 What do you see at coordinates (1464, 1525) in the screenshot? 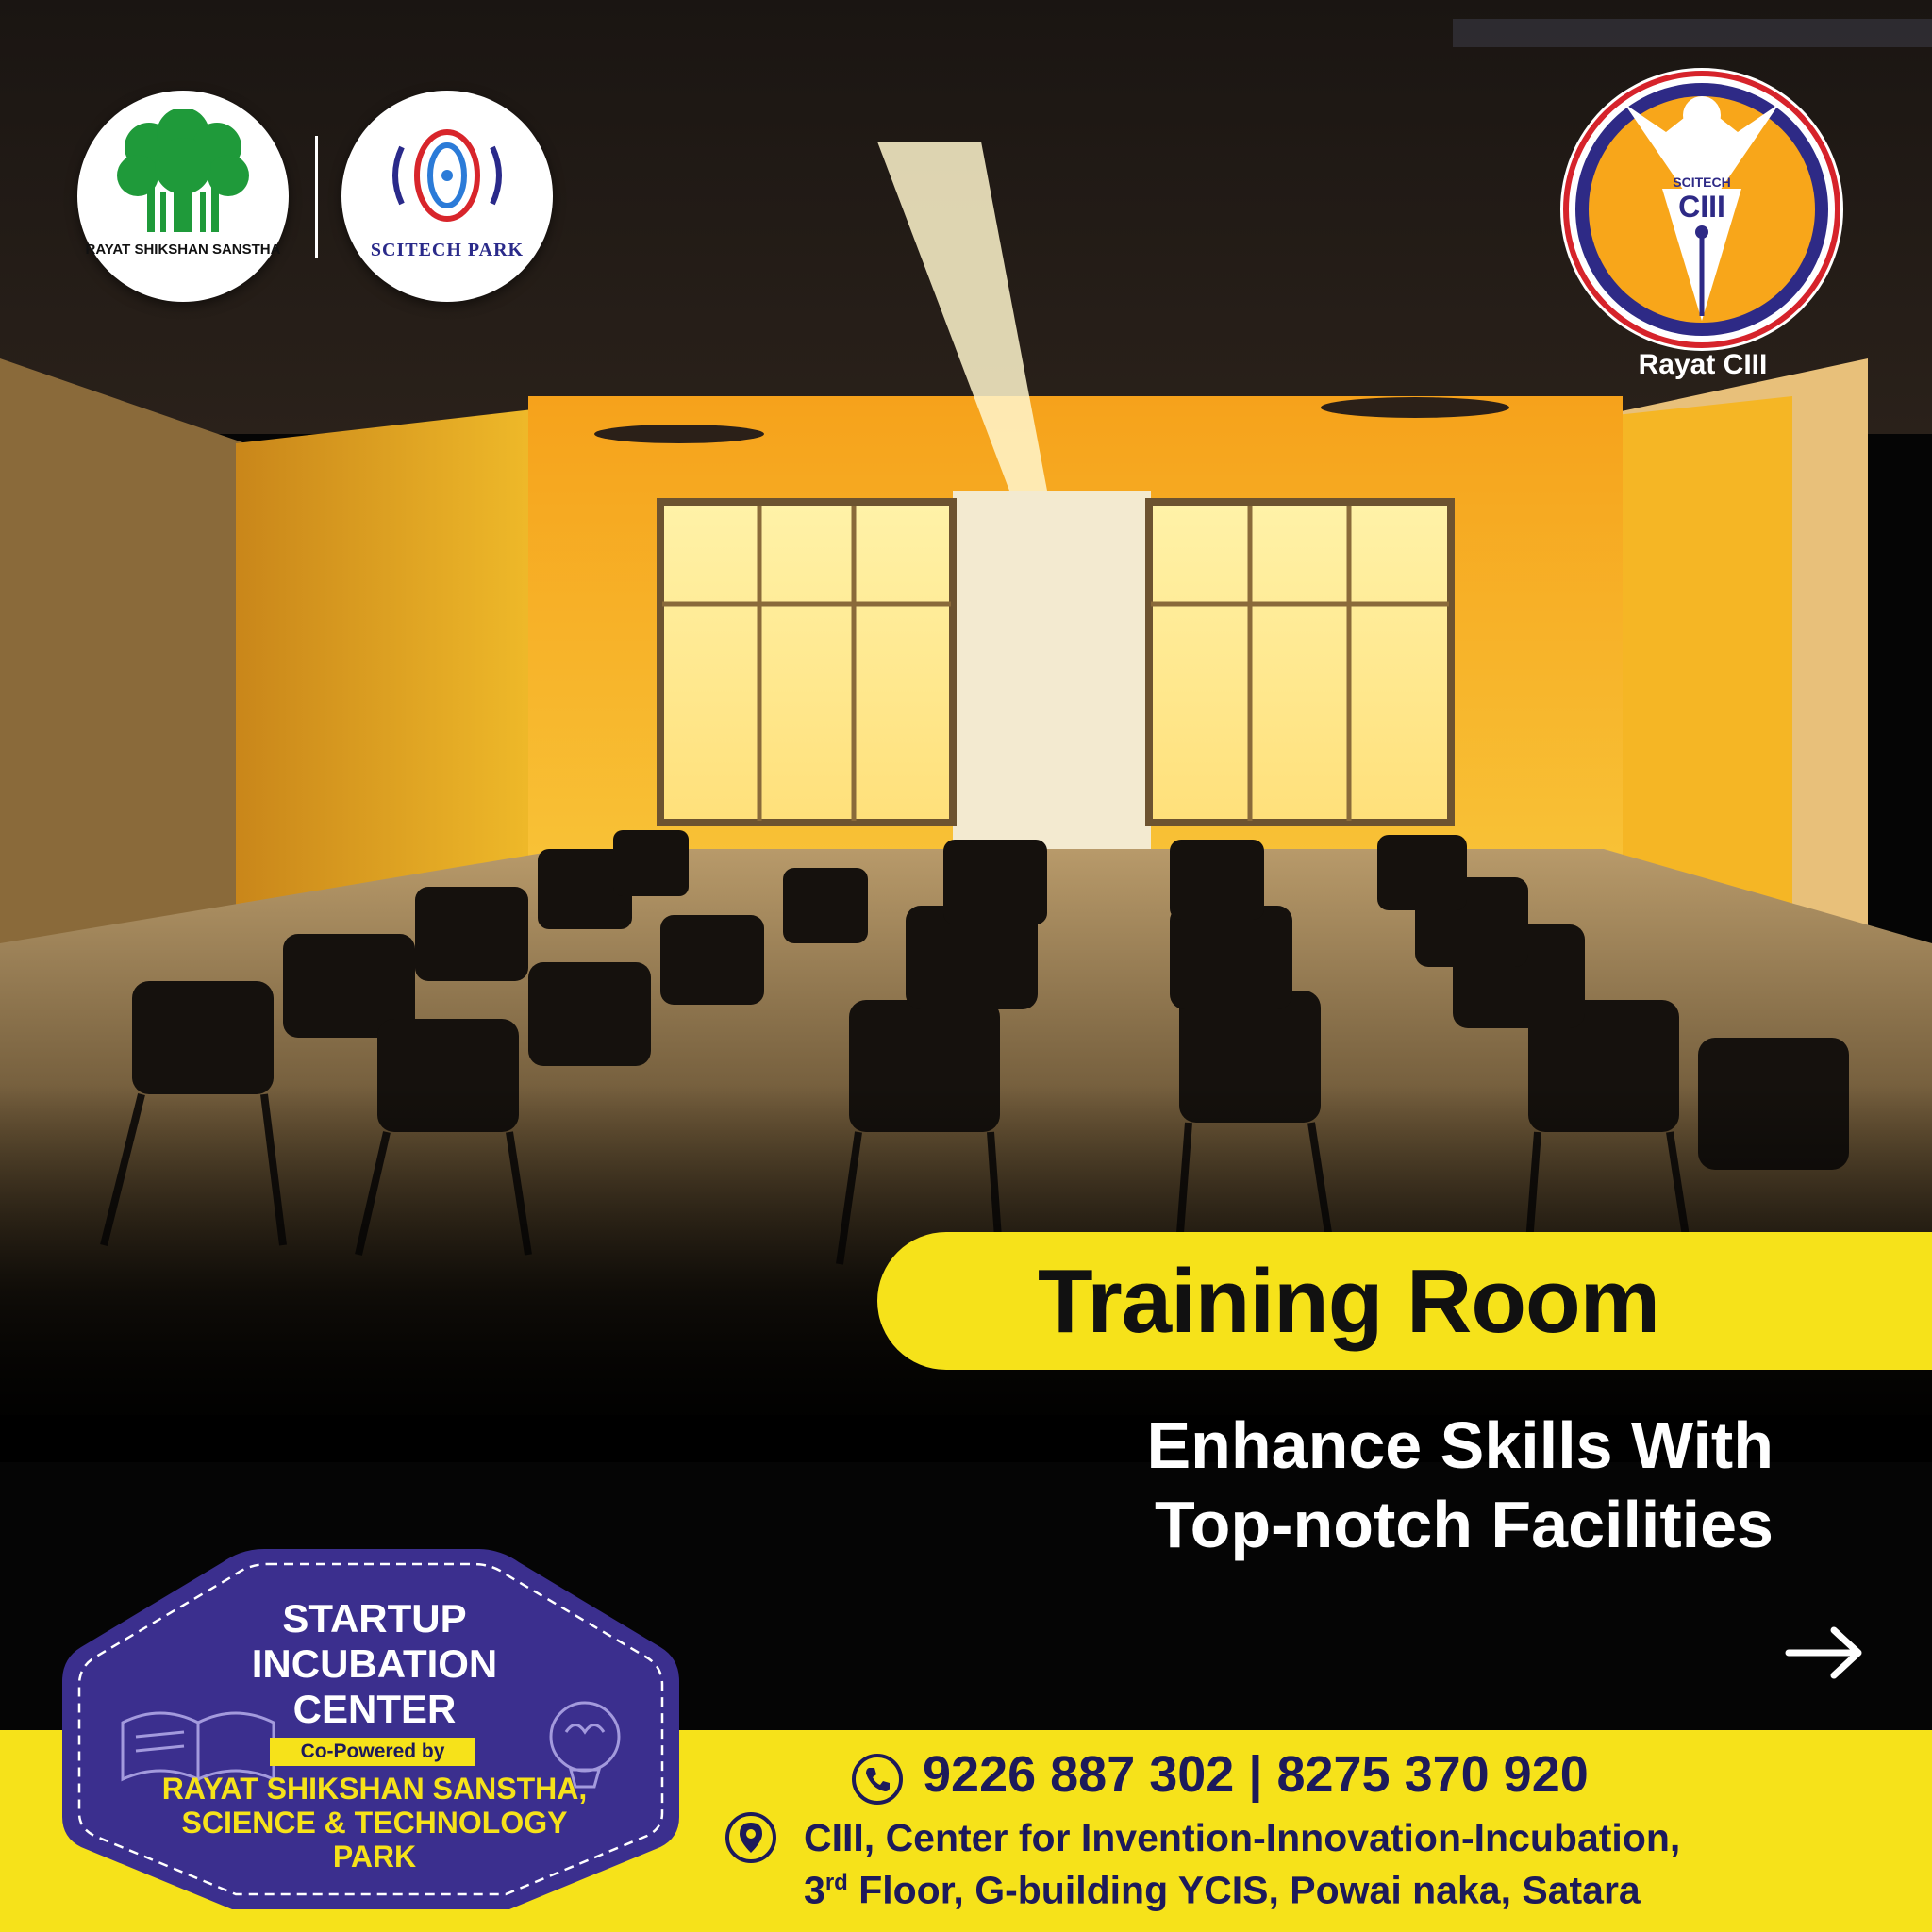
I see `subtitle-line-2: Top-notch Facilities` at bounding box center [1464, 1525].